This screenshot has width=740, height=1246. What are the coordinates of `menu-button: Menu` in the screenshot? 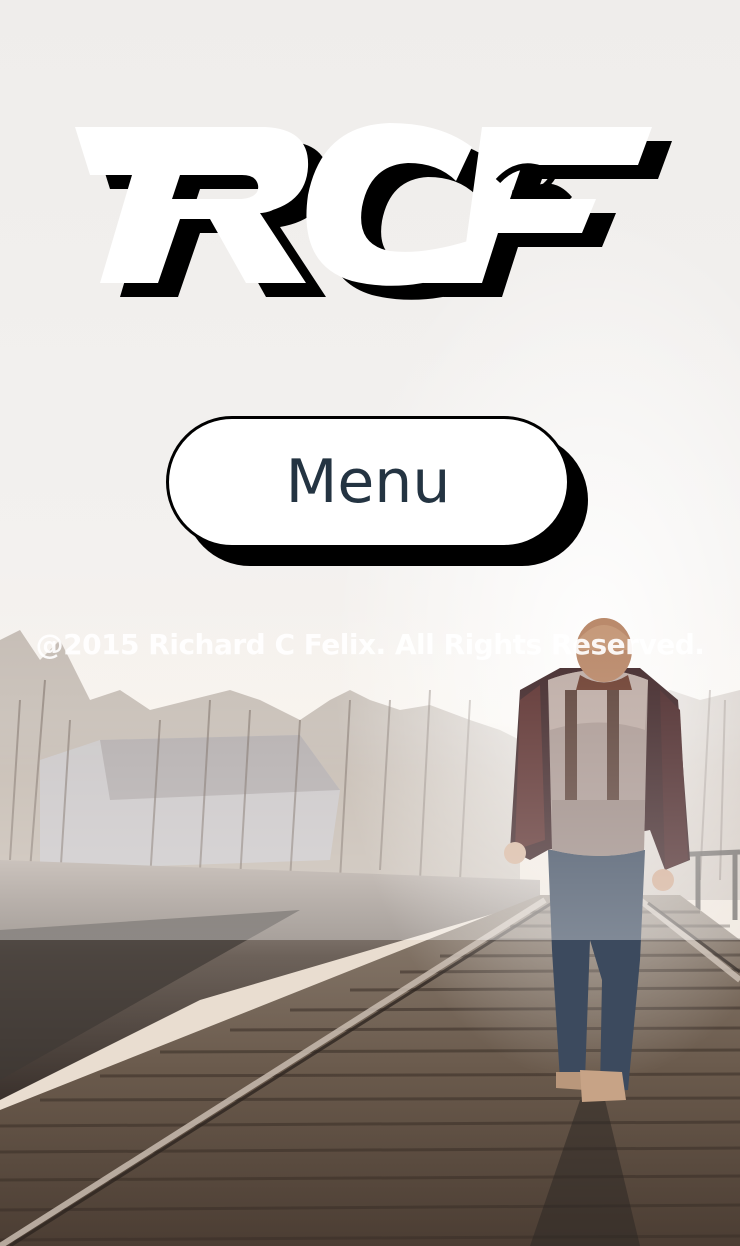 It's located at (368, 482).